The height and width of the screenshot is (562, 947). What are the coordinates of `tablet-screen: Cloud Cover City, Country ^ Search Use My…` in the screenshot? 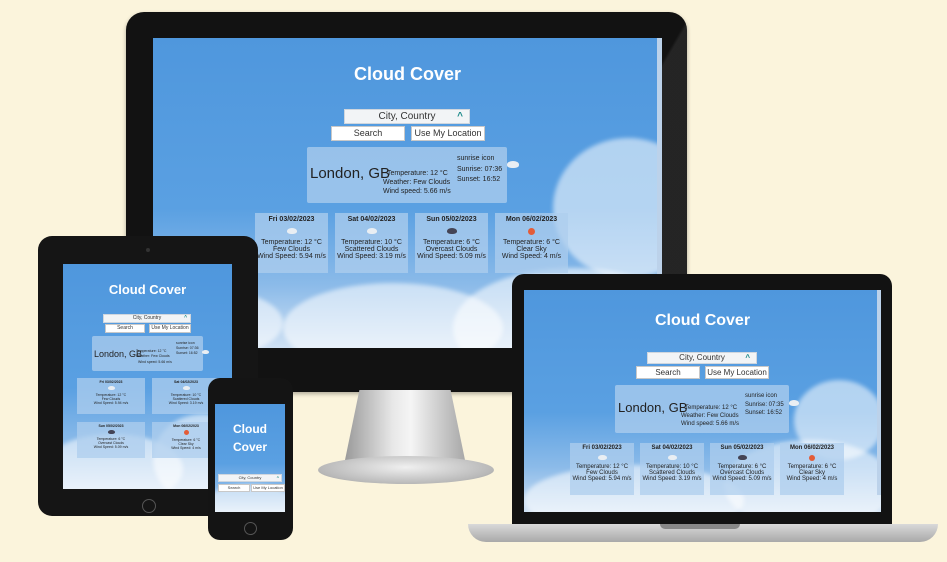 It's located at (147, 376).